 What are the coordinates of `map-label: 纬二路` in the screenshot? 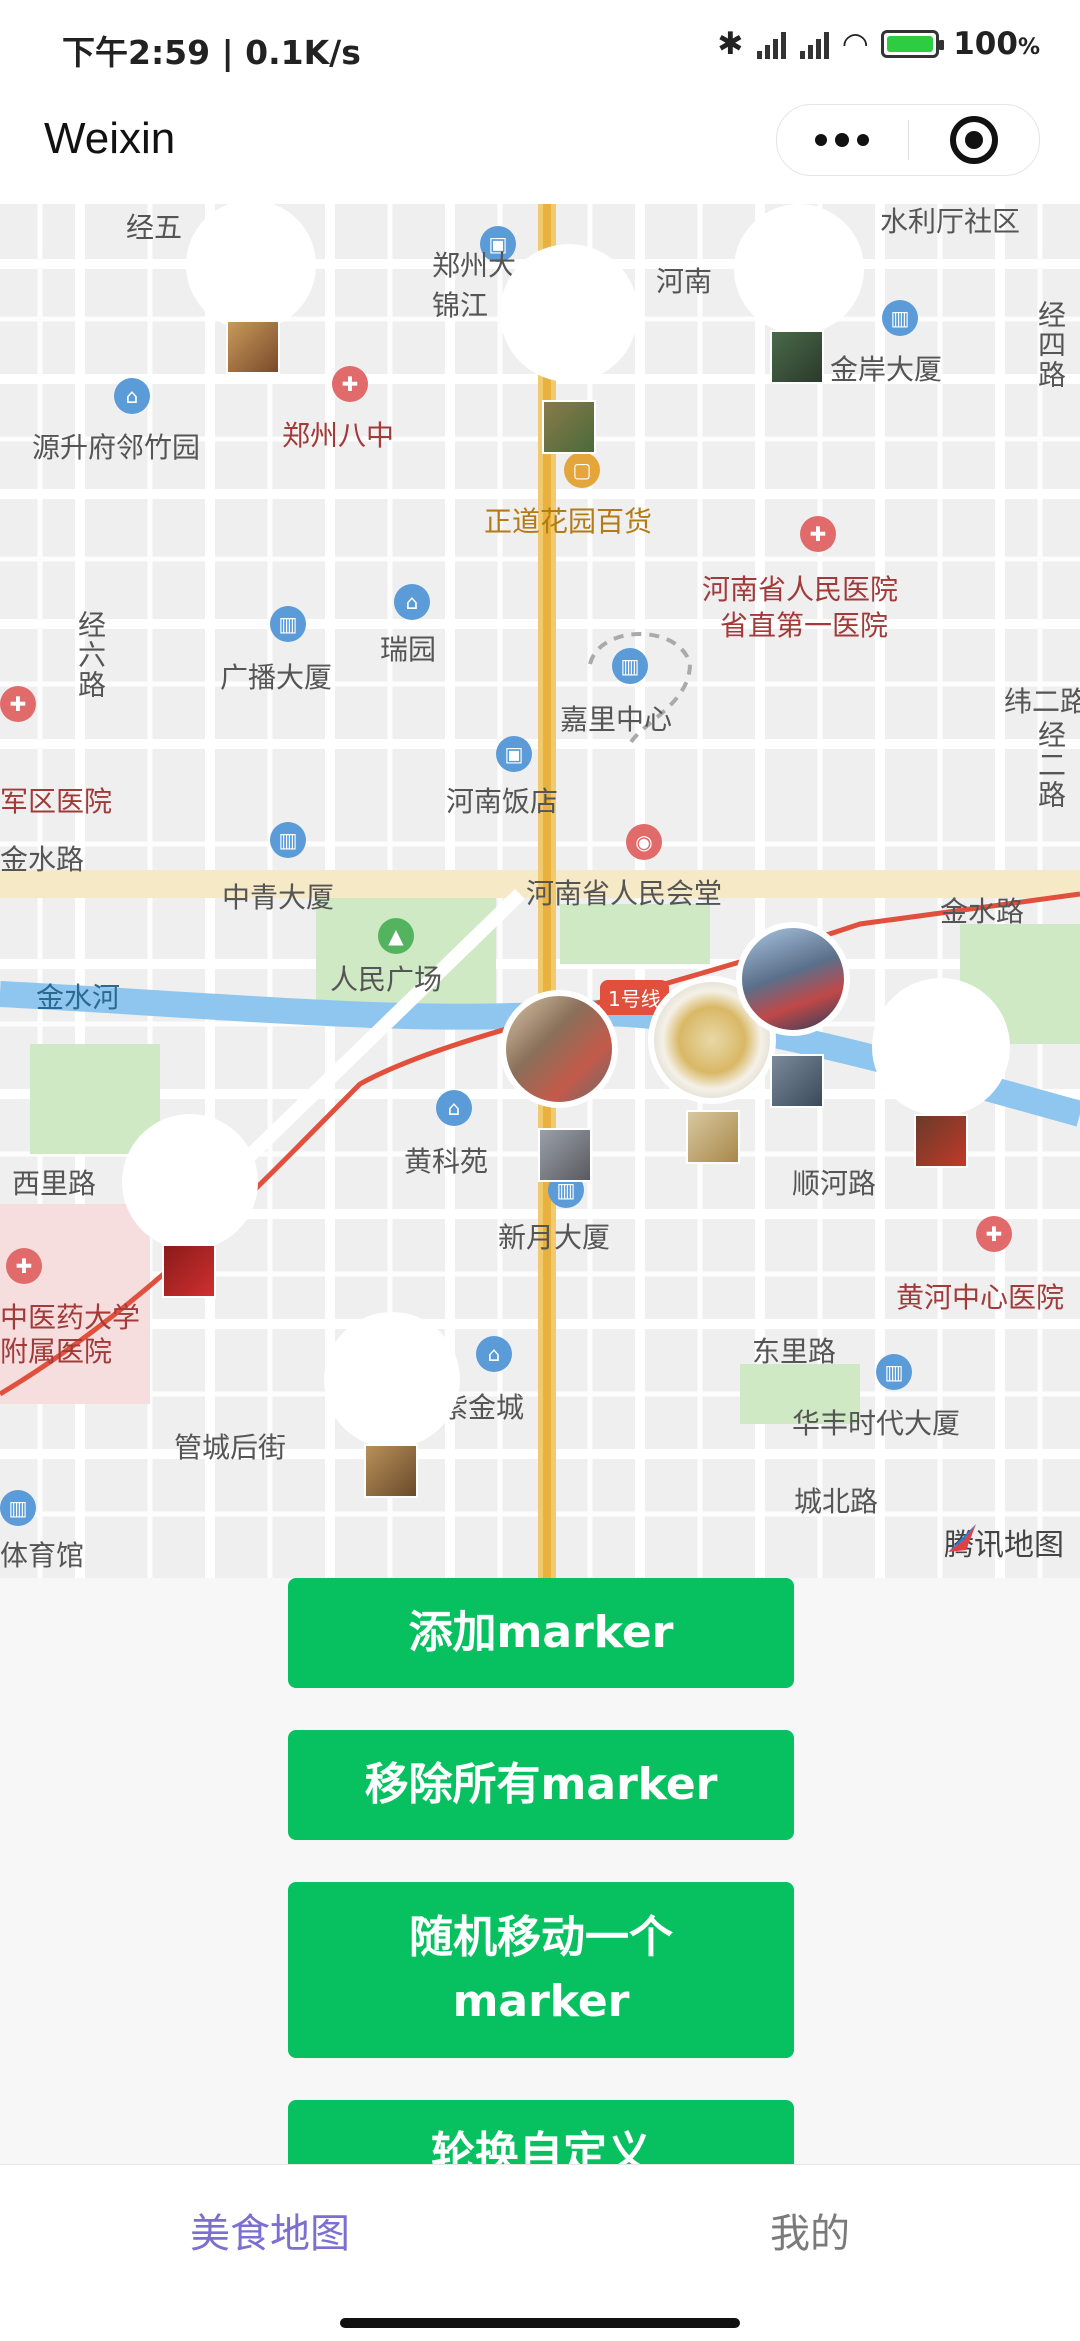 It's located at (1042, 701).